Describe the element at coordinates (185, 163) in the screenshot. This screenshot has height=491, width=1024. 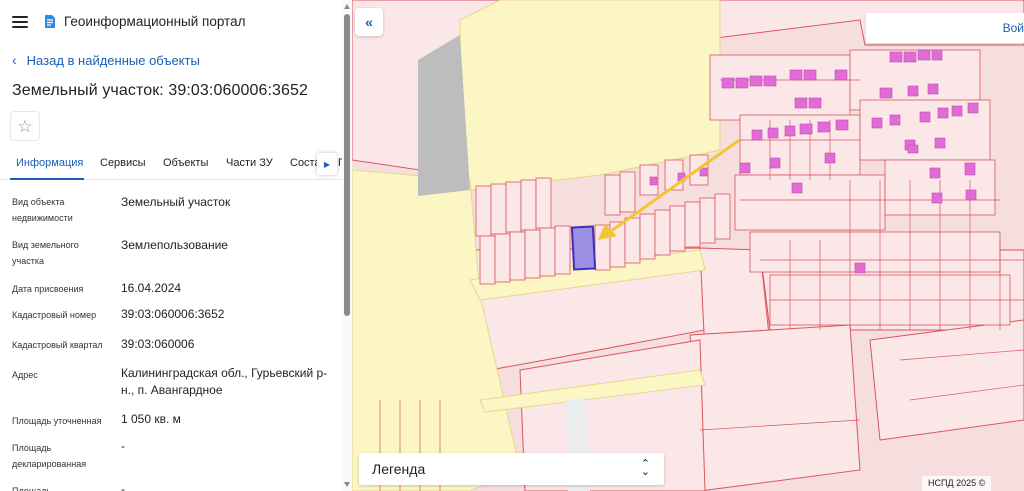
I see `tab-objects: Объекты` at that location.